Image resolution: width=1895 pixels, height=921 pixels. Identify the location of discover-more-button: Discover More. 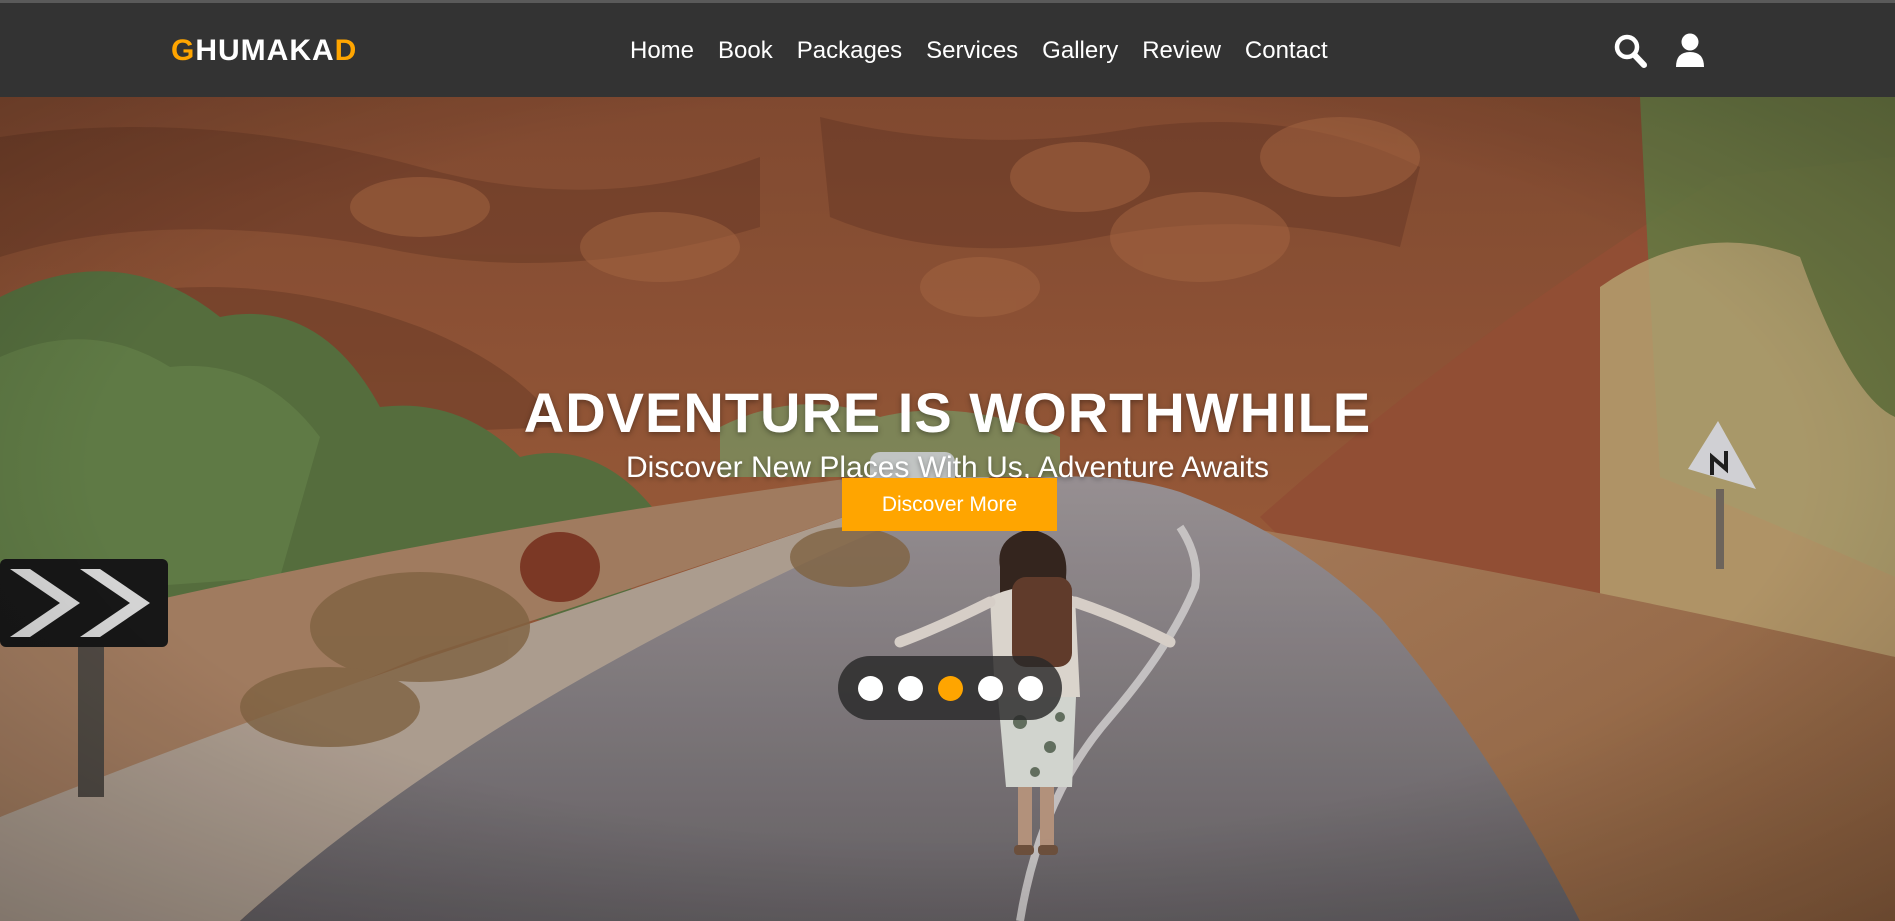
(949, 504).